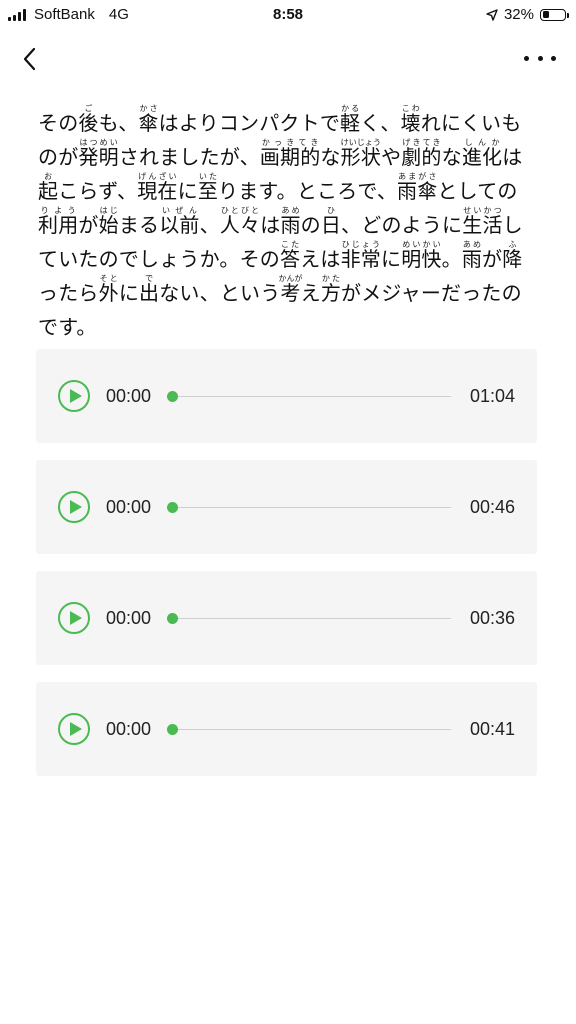  Describe the element at coordinates (492, 14) in the screenshot. I see `location-arrow-icon` at that location.